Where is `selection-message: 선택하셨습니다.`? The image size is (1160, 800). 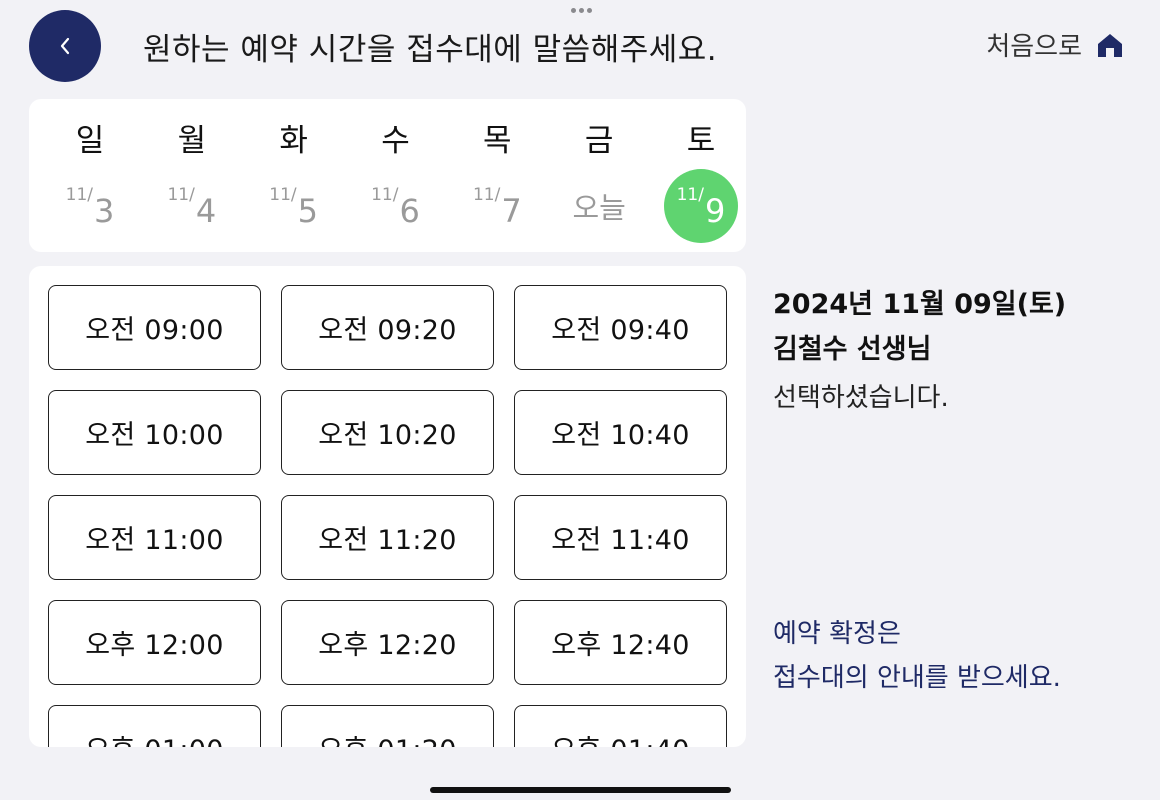 selection-message: 선택하셨습니다. is located at coordinates (861, 398).